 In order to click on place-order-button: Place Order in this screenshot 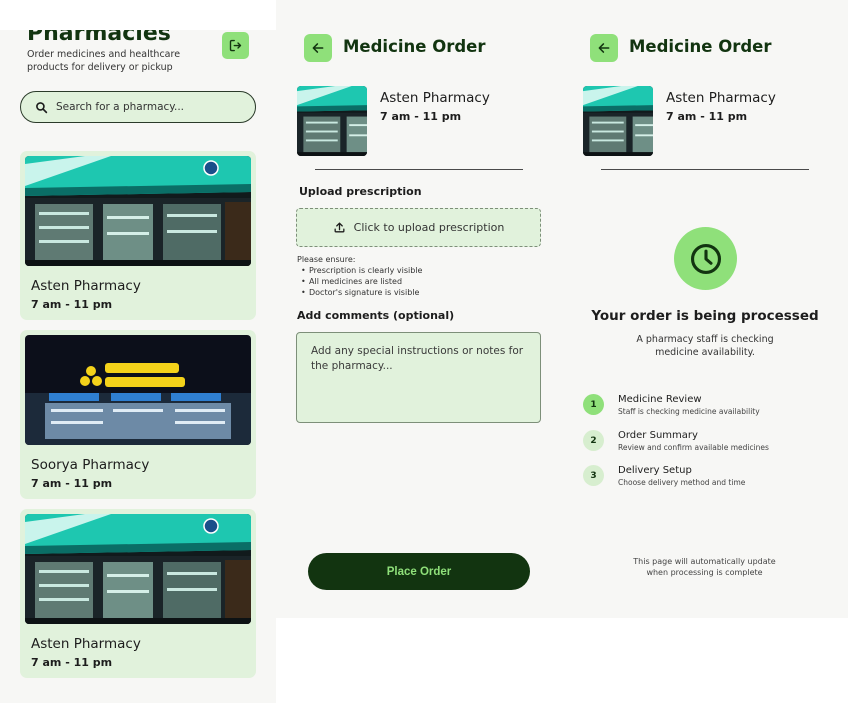, I will do `click(419, 571)`.